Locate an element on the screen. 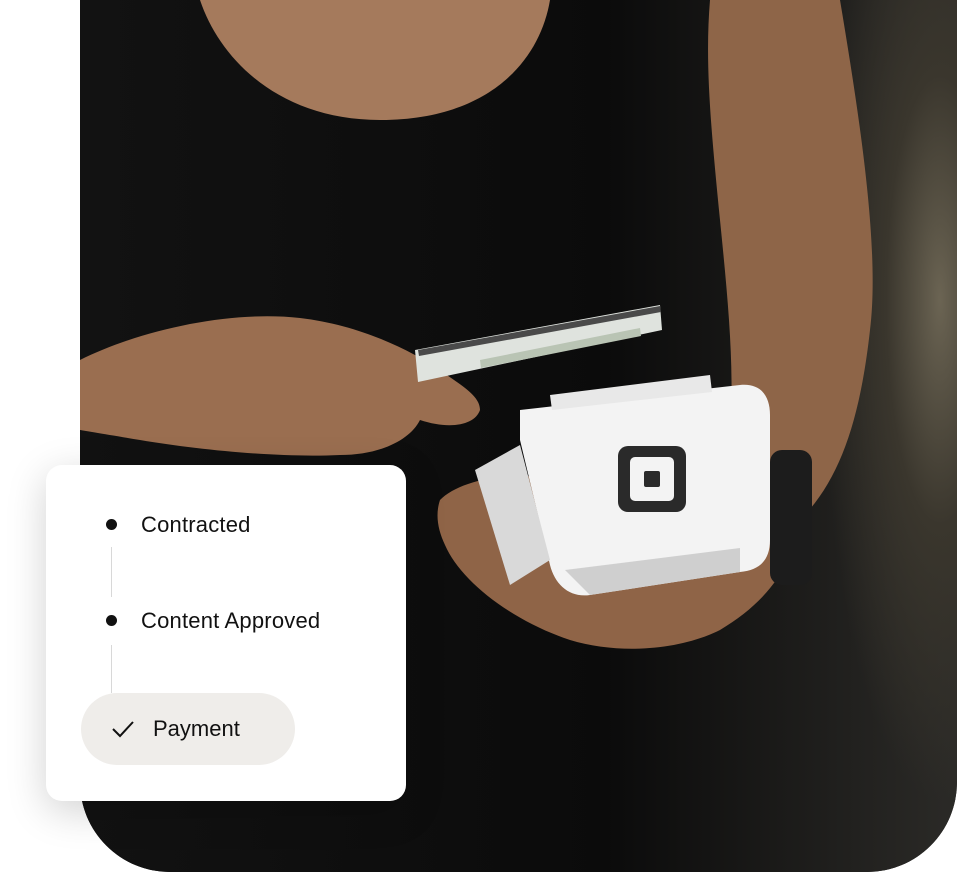 Image resolution: width=957 pixels, height=872 pixels. square-logo-icon is located at coordinates (652, 479).